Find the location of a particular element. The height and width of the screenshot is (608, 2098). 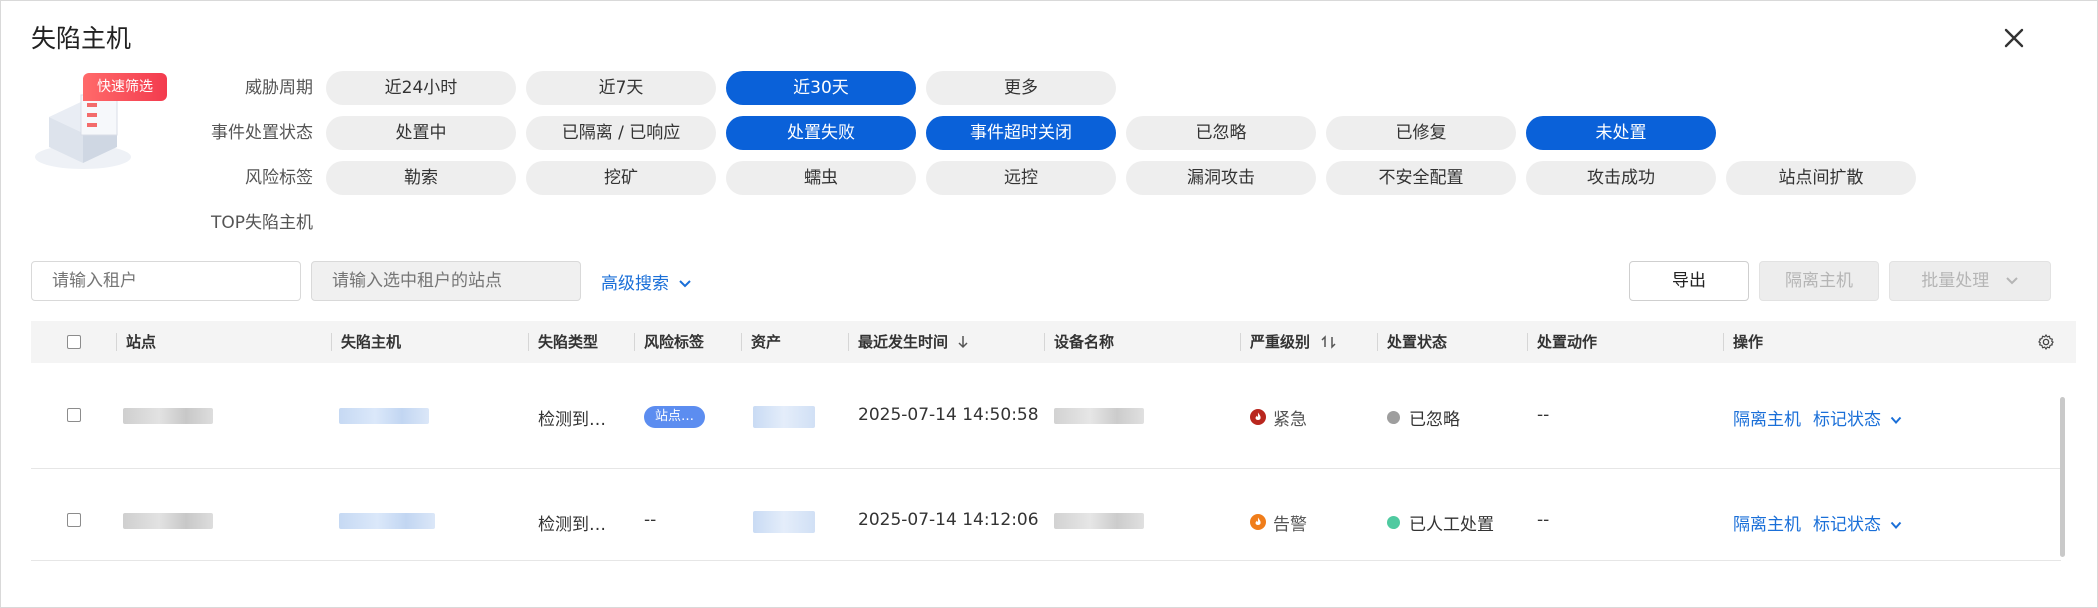

filter-option-remote-control: 远控 is located at coordinates (1021, 178).